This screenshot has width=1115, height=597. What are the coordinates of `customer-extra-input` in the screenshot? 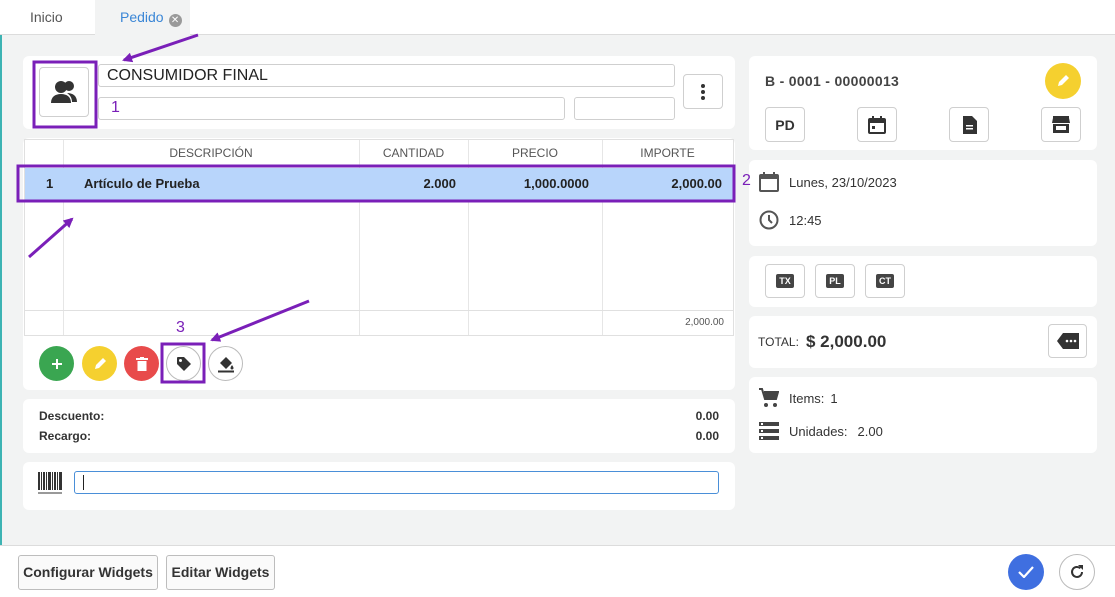 It's located at (624, 108).